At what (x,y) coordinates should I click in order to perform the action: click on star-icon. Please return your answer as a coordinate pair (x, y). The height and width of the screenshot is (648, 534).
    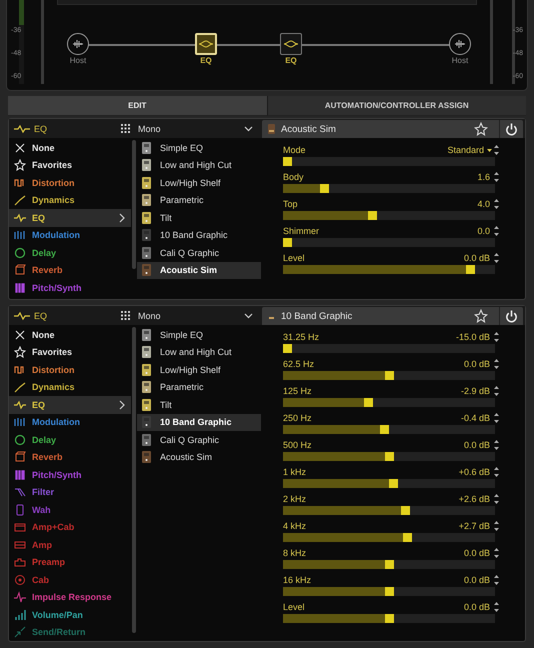
    Looking at the image, I should click on (481, 316).